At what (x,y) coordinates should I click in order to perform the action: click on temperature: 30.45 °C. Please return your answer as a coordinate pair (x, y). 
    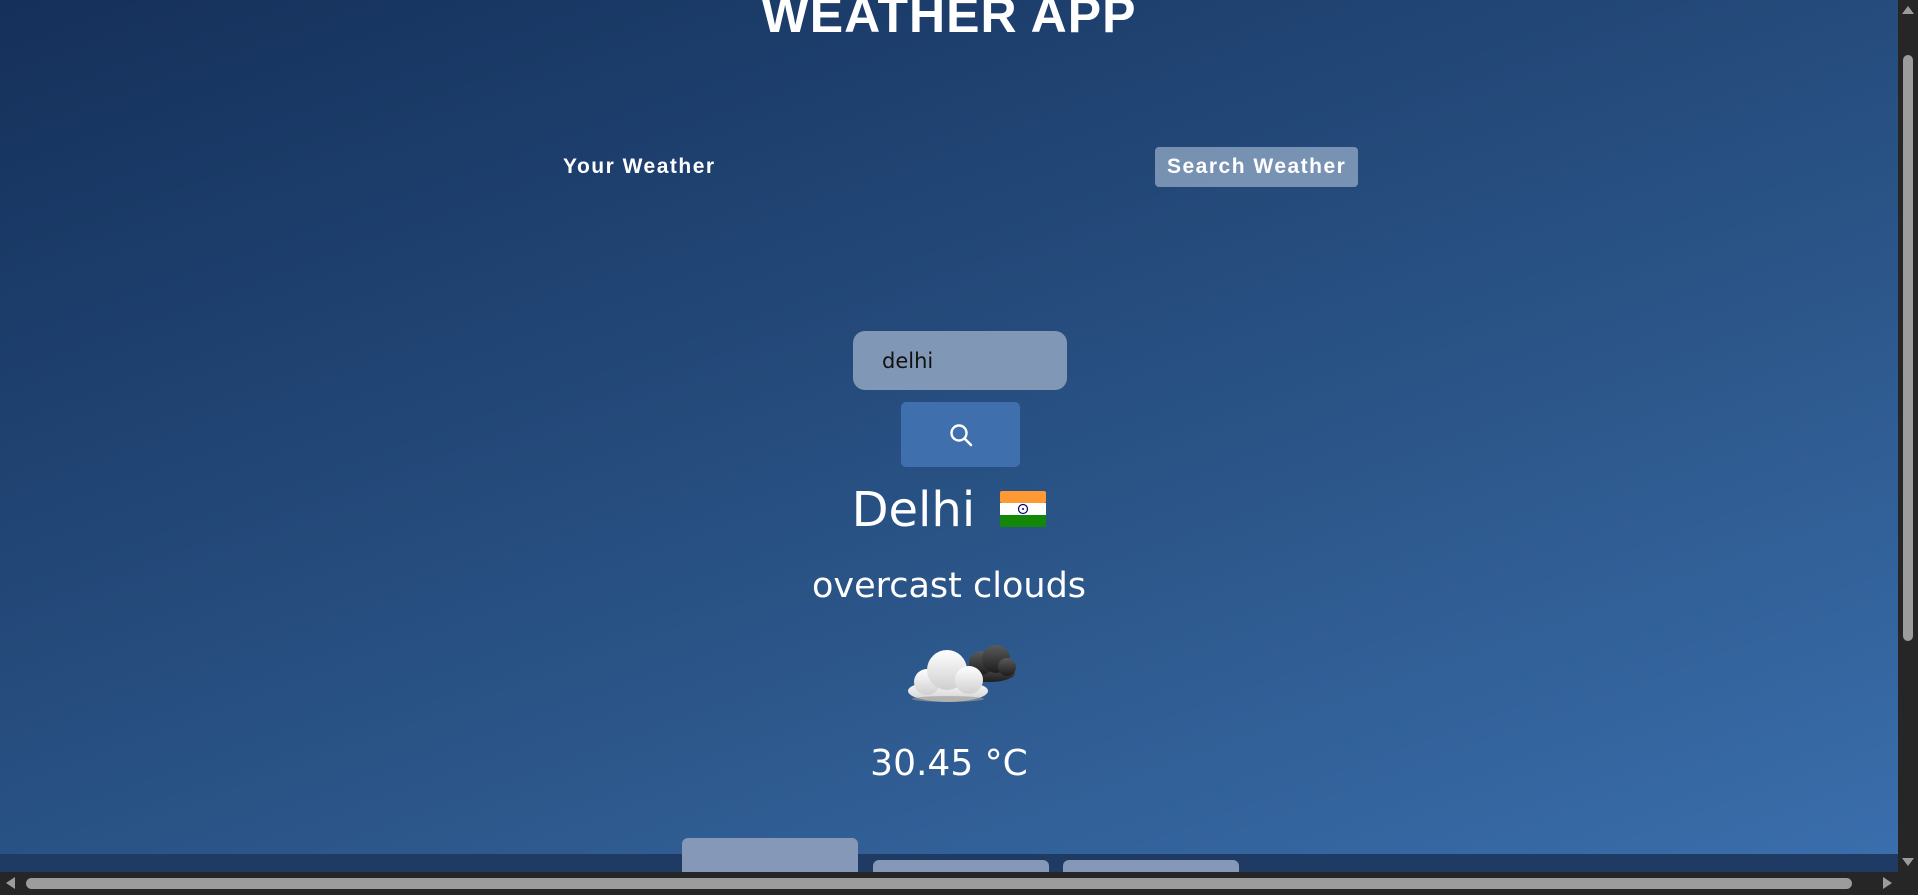
    Looking at the image, I should click on (949, 763).